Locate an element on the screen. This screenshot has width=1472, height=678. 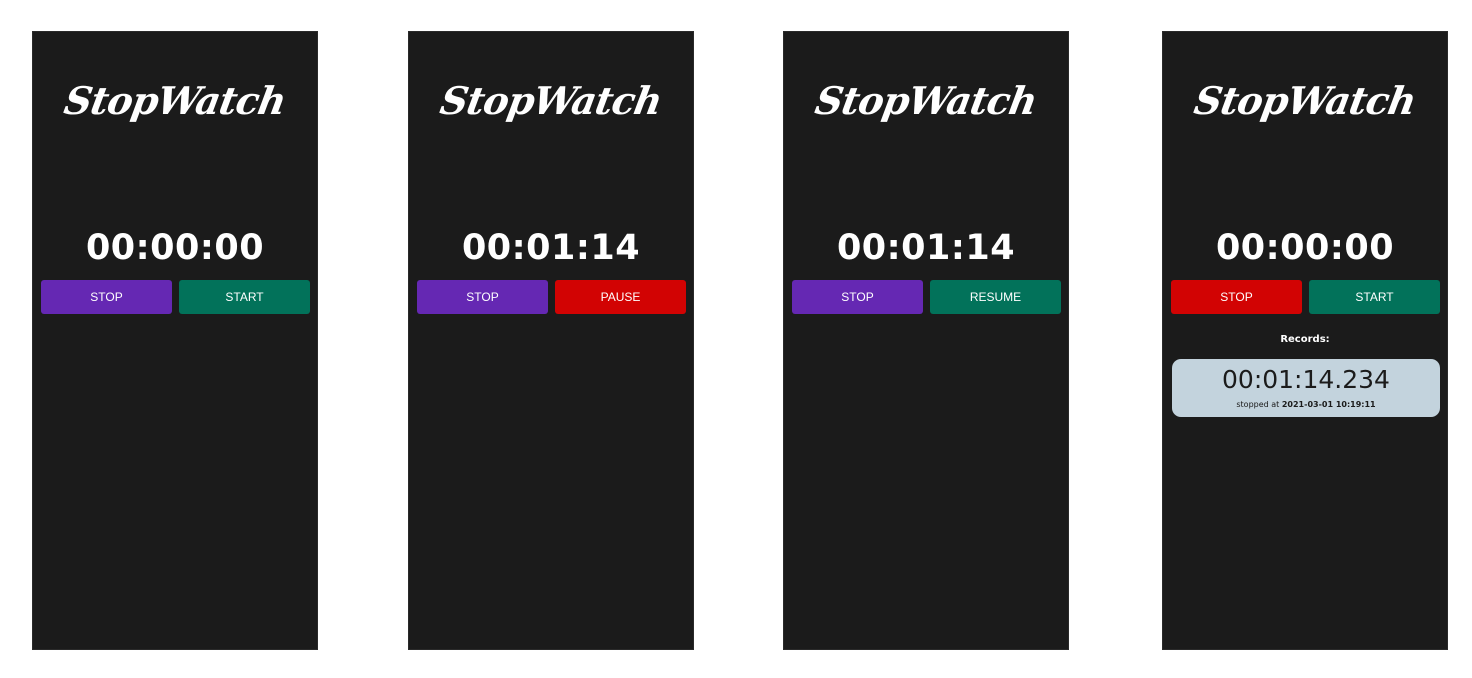
record-stopped-timestamp: 2021-03-01 10:19:11 is located at coordinates (1328, 404).